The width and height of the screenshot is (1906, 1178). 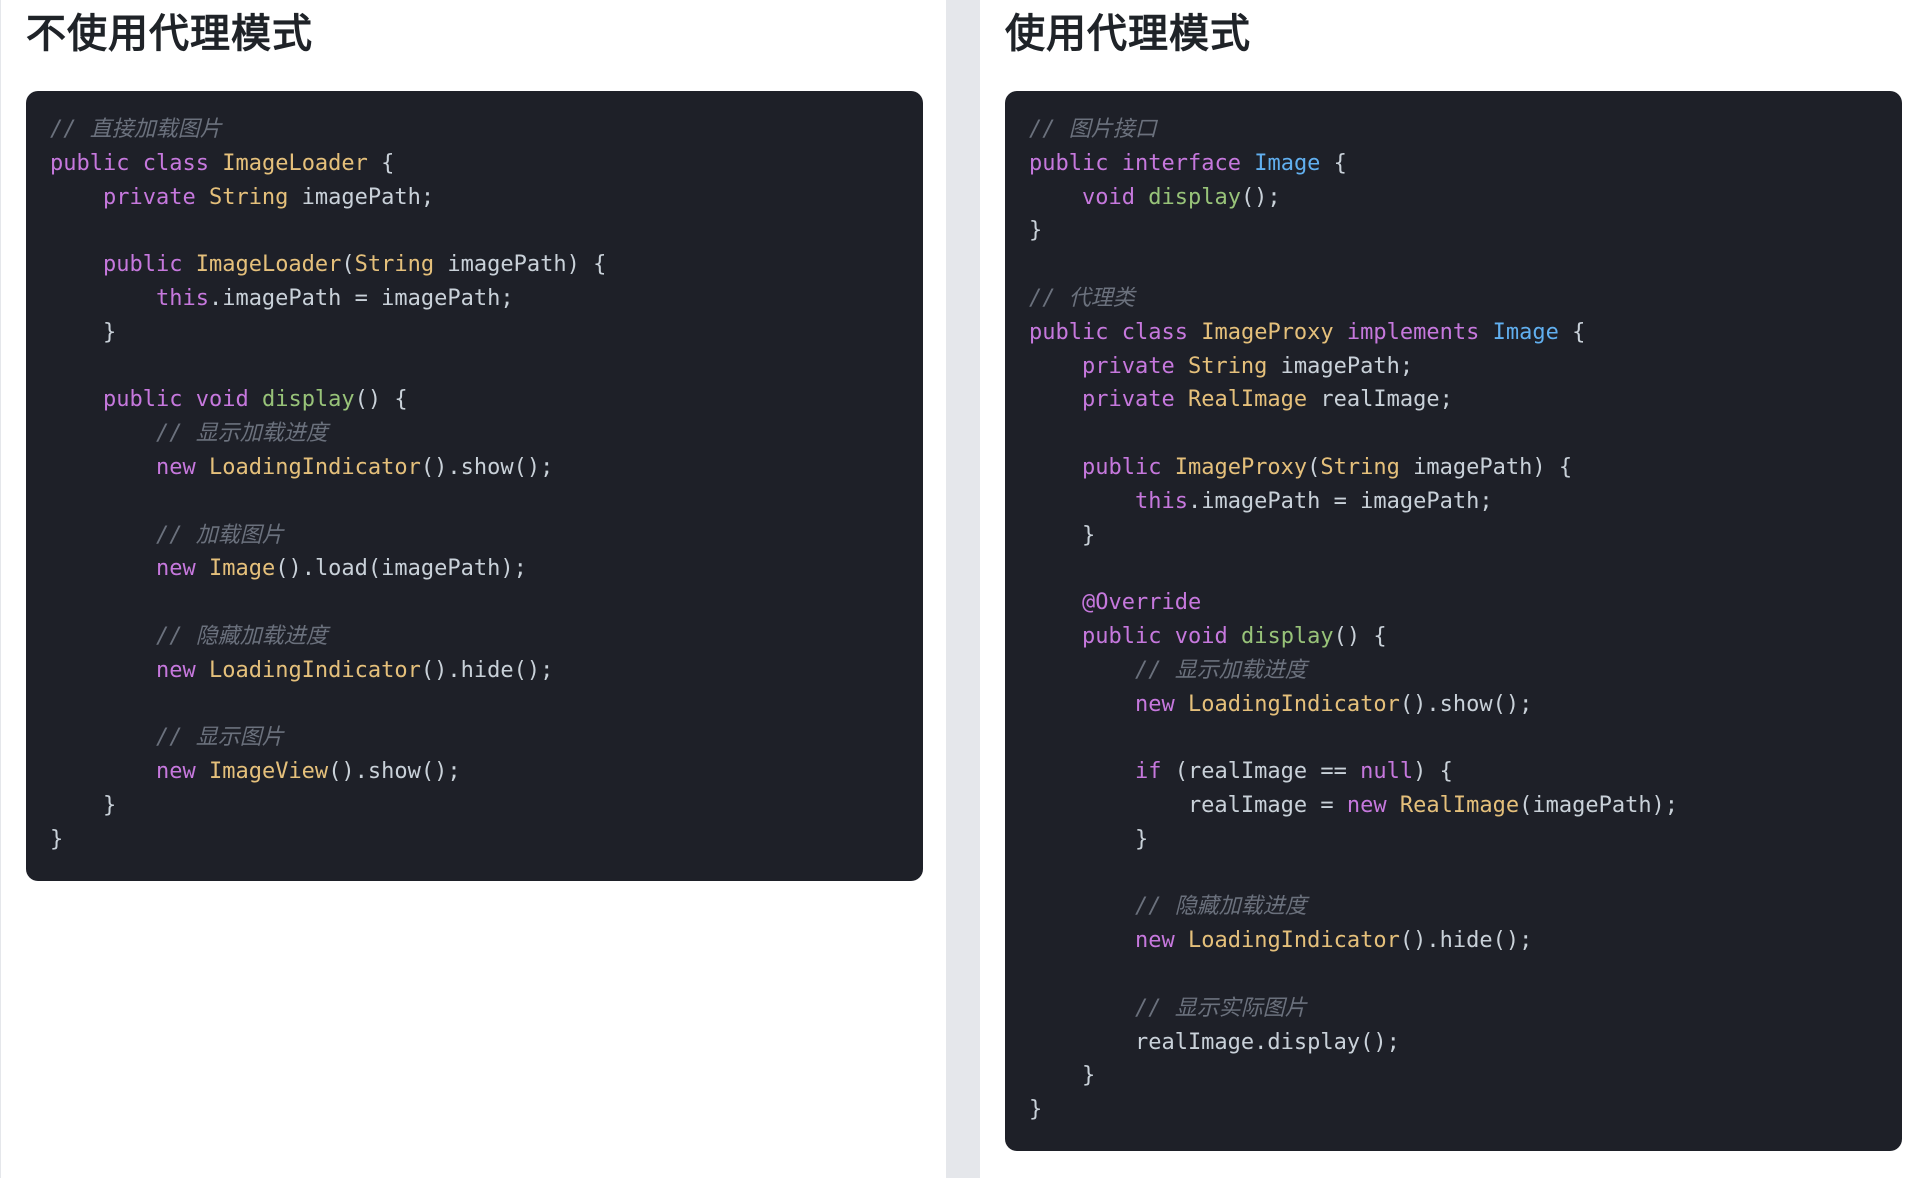 I want to click on code-line: private String imagePath;, so click(x=1465, y=367).